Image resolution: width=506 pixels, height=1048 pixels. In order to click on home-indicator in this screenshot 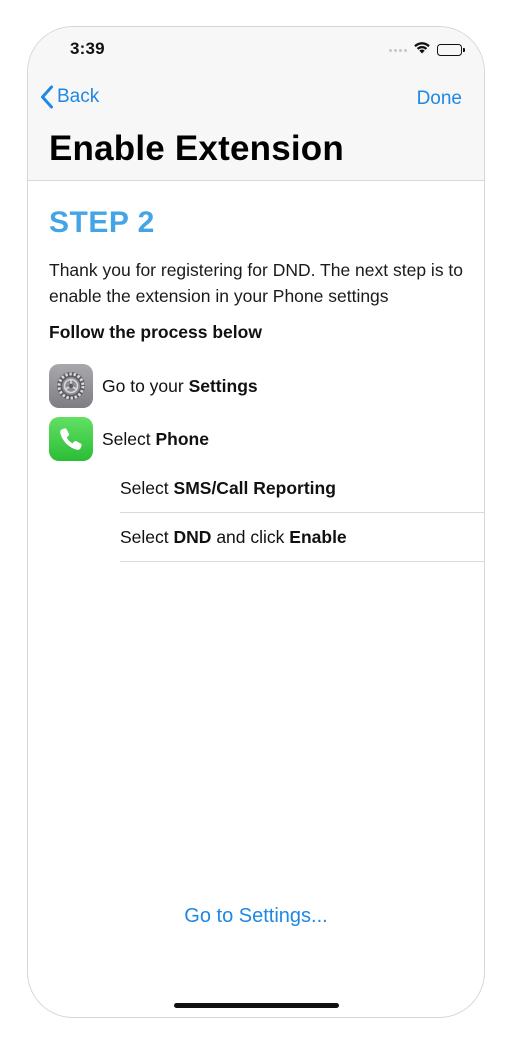, I will do `click(256, 1005)`.